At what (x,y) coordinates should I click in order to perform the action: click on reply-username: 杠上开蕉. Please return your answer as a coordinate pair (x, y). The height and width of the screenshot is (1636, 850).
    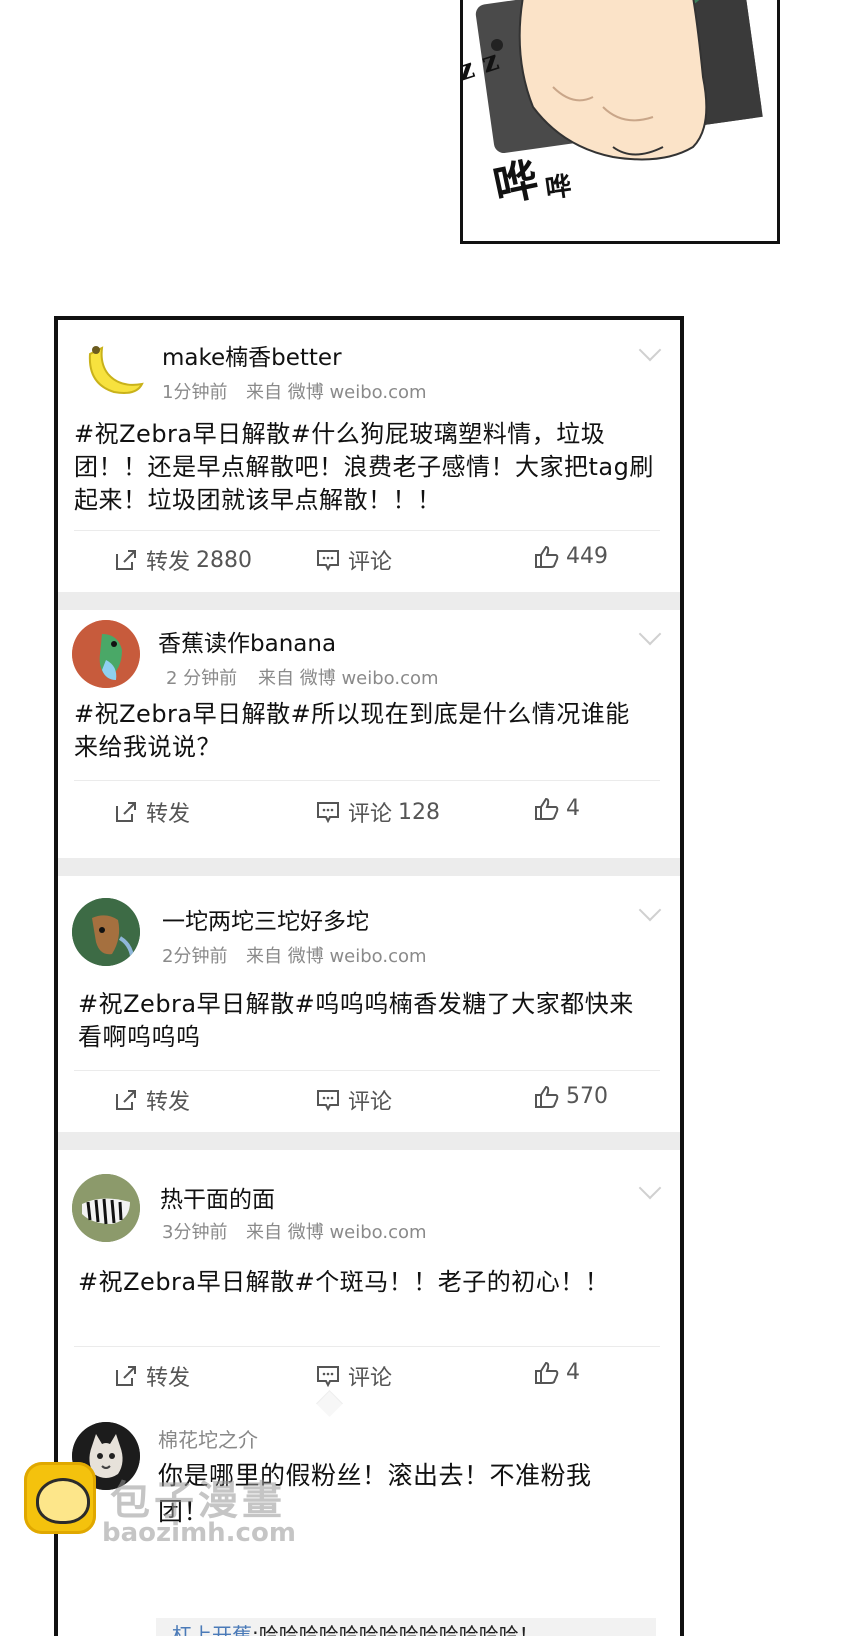
    Looking at the image, I should click on (212, 1629).